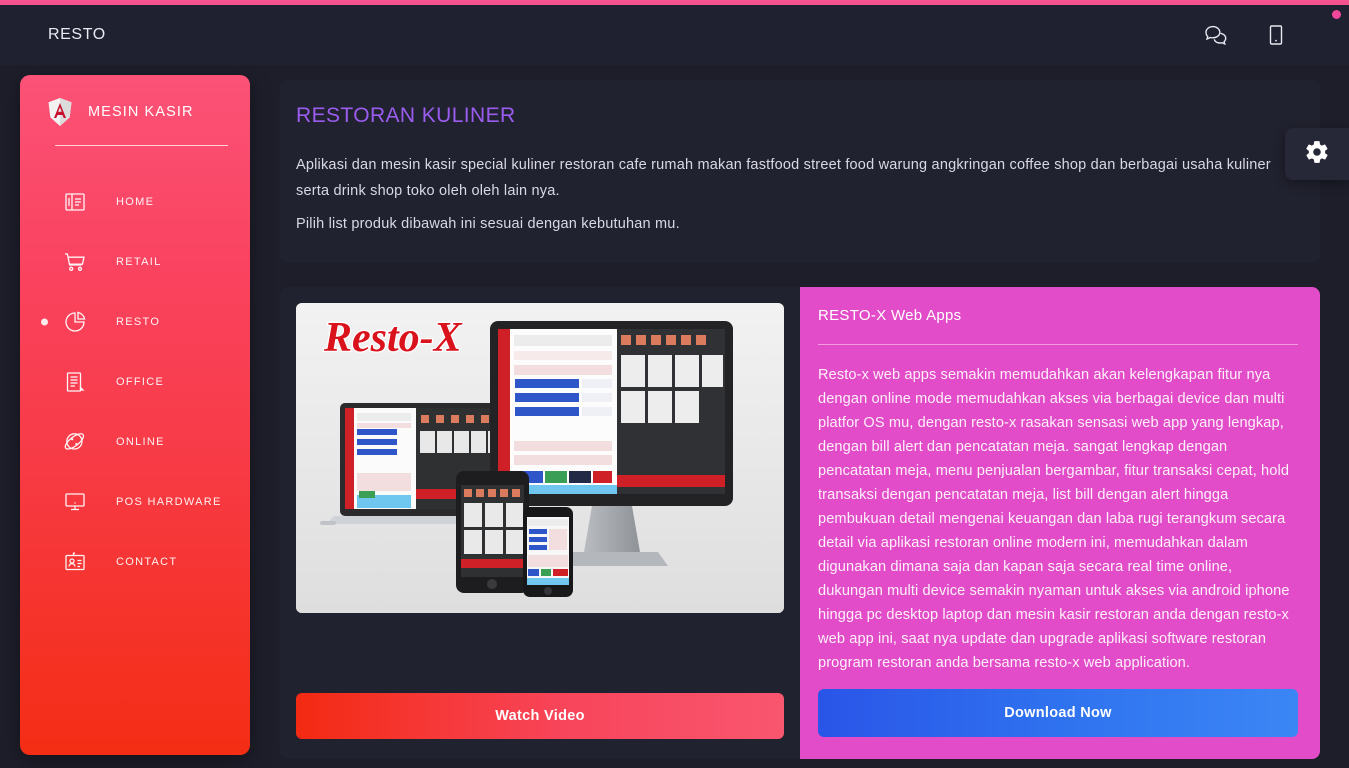  What do you see at coordinates (674, 35) in the screenshot?
I see `top-bar: RESTO` at bounding box center [674, 35].